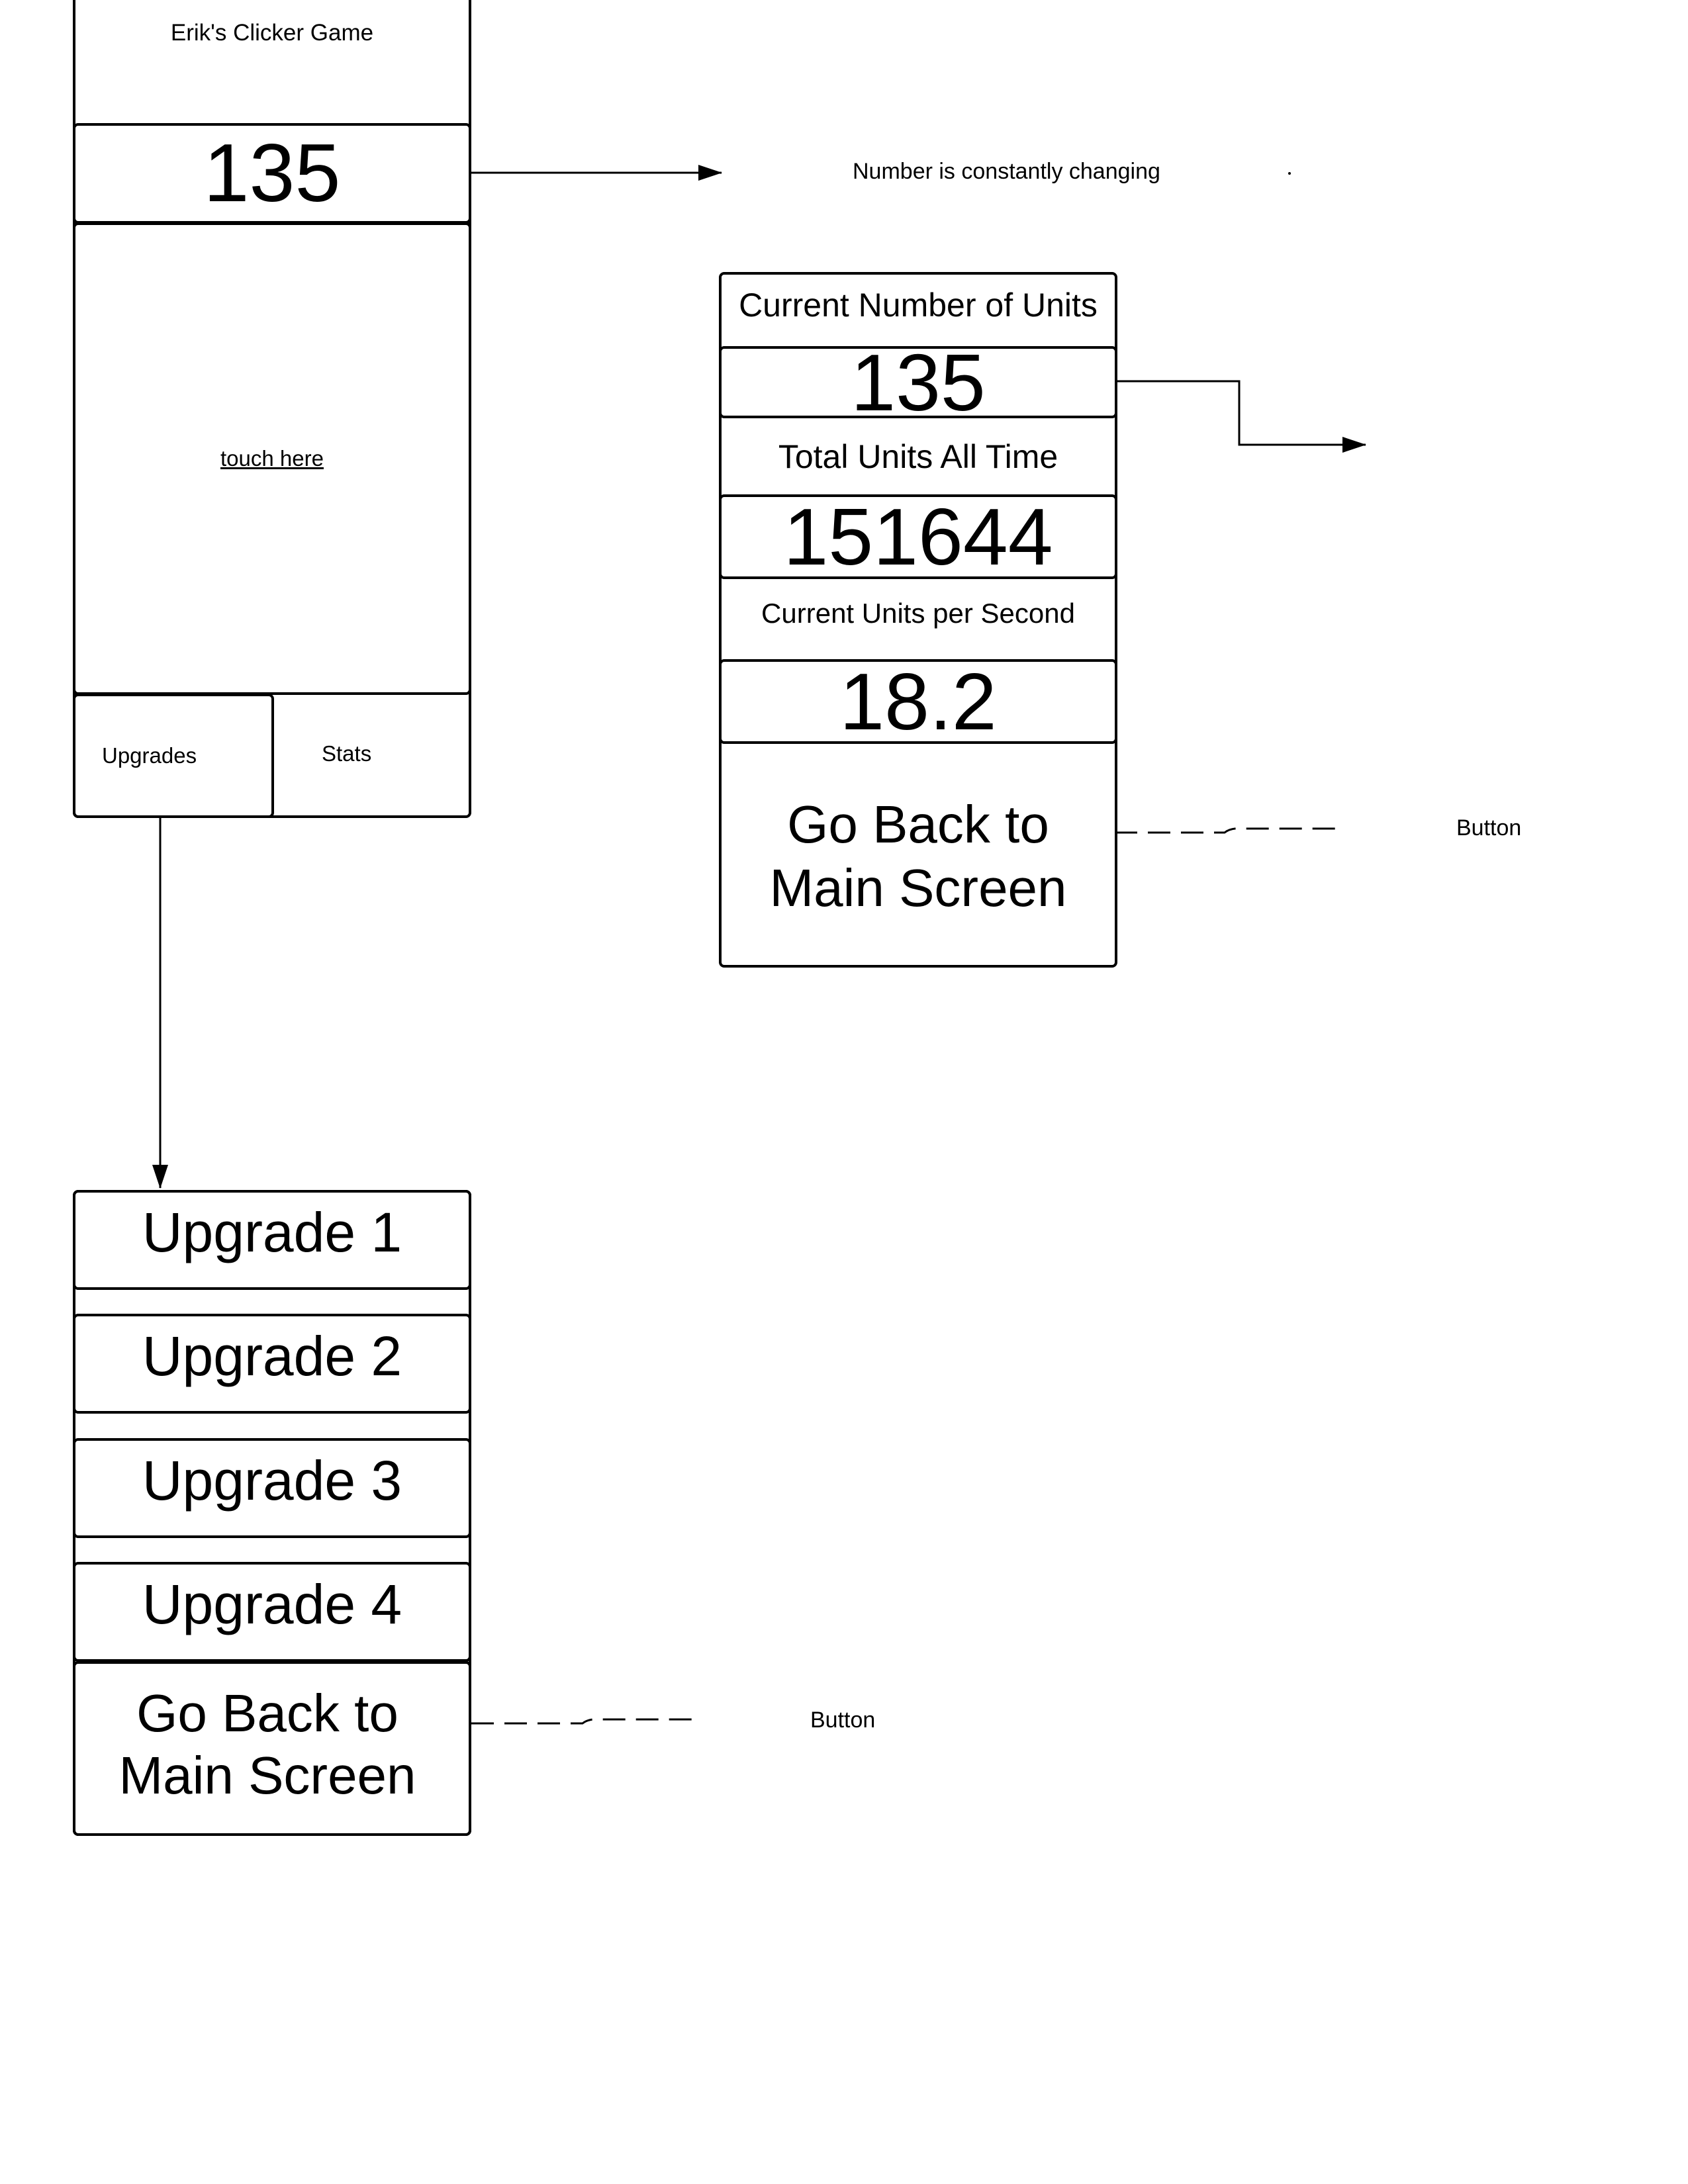 The width and height of the screenshot is (1688, 2184). Describe the element at coordinates (581, 1721) in the screenshot. I see `upgrades-back-button-dashed-connector` at that location.